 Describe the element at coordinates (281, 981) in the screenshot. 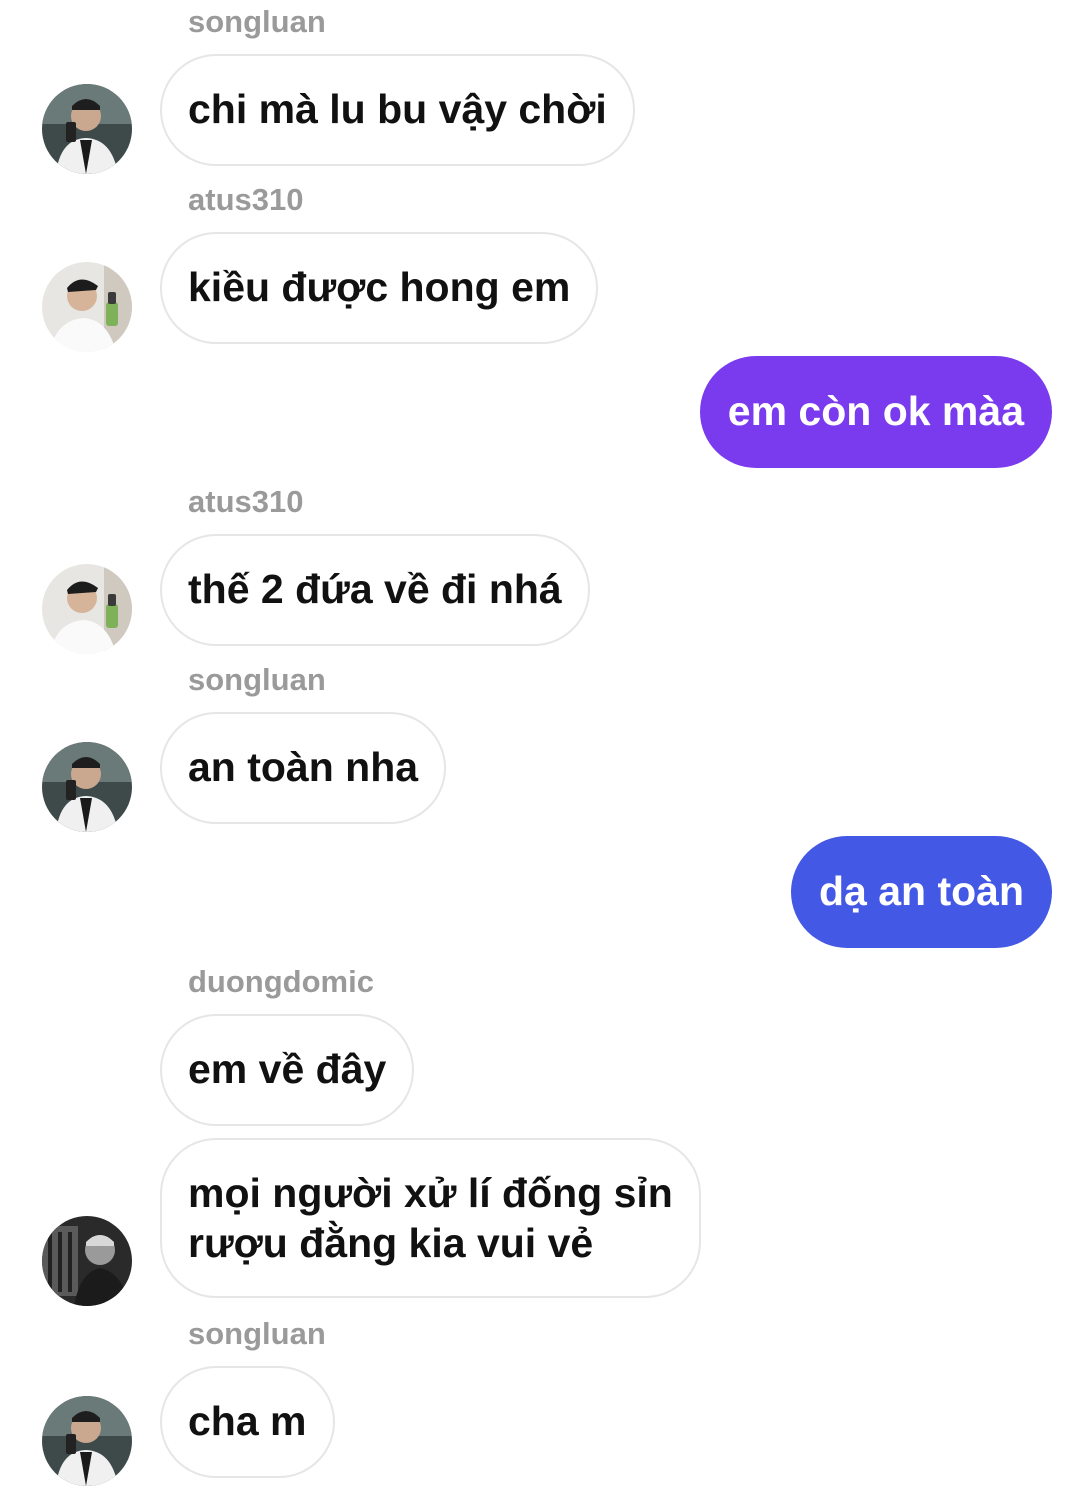

I see `sender-name: duongdomic` at that location.